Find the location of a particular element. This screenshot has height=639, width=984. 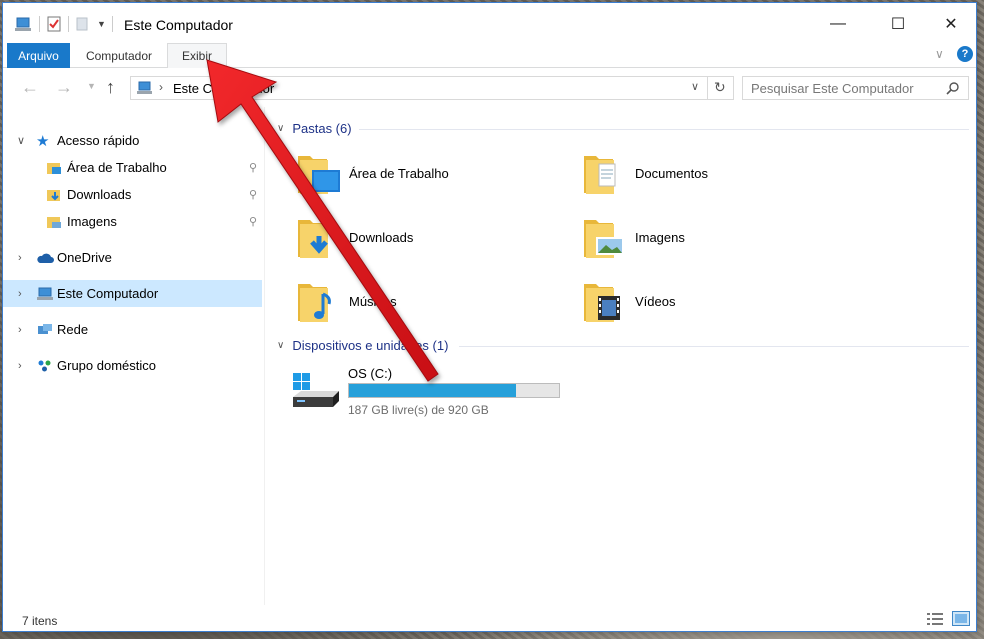

refresh-icon: ↻ is located at coordinates (720, 87).